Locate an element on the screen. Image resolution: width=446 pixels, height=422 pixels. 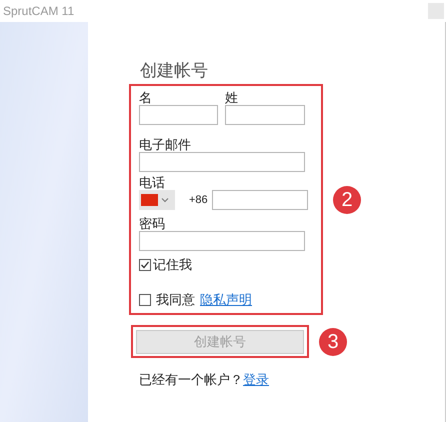
field-label: 名 is located at coordinates (146, 97).